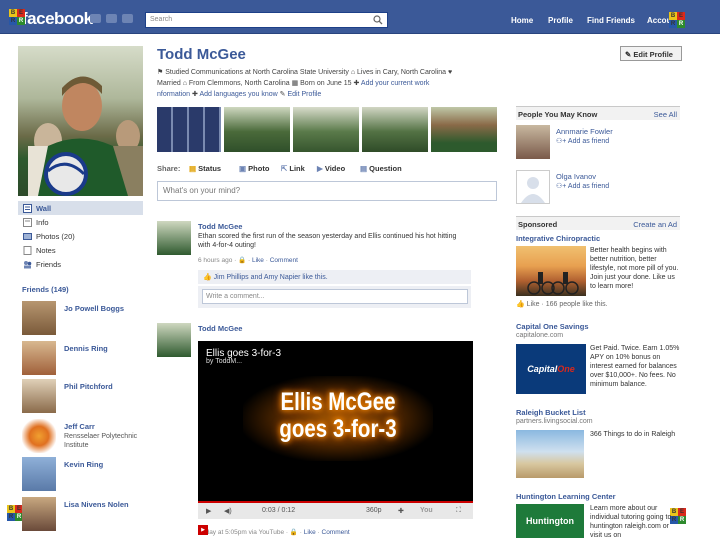 The width and height of the screenshot is (720, 540). Describe the element at coordinates (254, 168) in the screenshot. I see `share-photo-tab: ▣ Photo` at that location.